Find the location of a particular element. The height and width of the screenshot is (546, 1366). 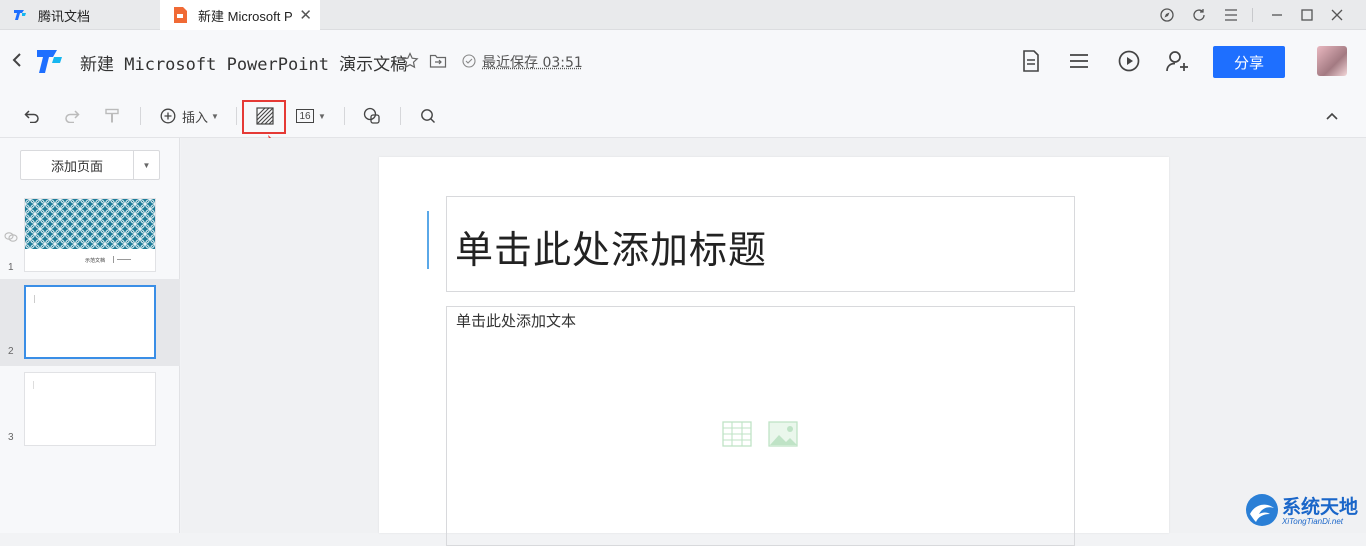

star-icon is located at coordinates (410, 63).